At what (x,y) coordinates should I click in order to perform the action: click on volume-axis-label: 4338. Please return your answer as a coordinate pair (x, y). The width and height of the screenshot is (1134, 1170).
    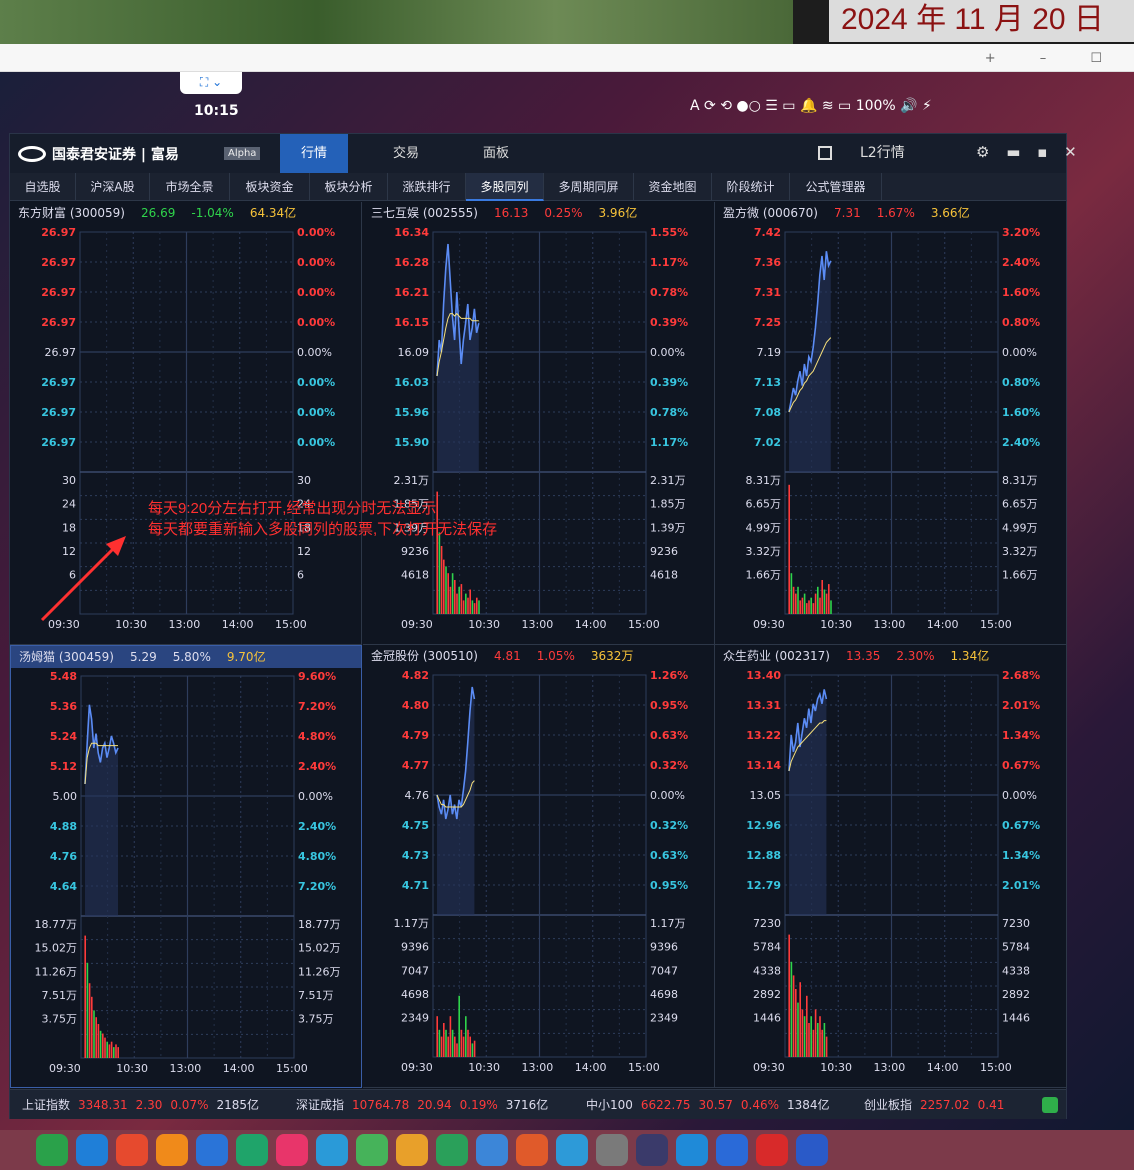
    Looking at the image, I should click on (1016, 970).